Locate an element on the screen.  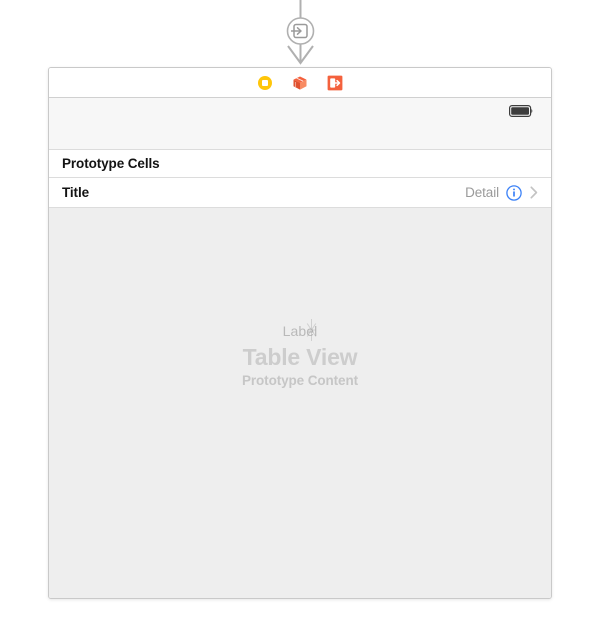
detail-disclosure-info-icon is located at coordinates (514, 192).